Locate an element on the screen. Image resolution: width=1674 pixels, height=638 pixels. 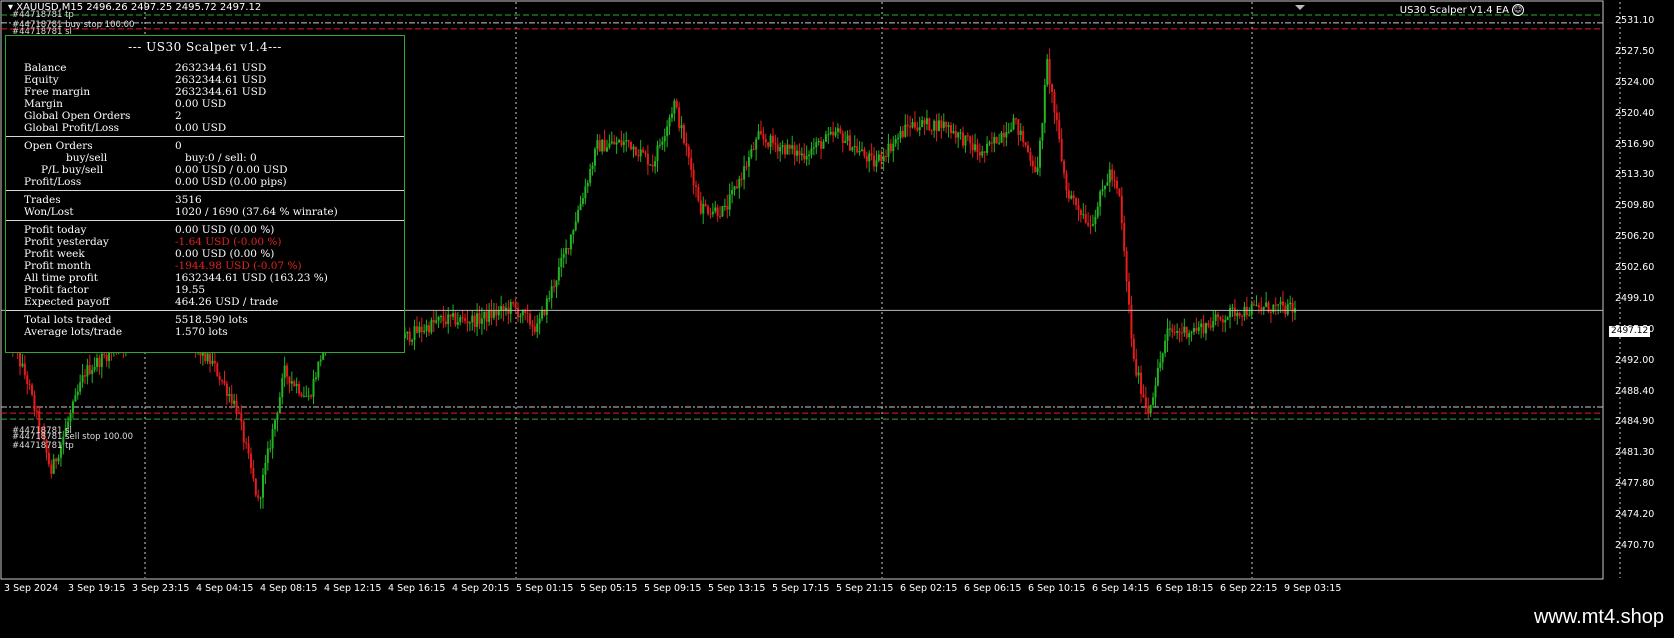
order-label-upper-tp: #44718781 tp is located at coordinates (43, 15).